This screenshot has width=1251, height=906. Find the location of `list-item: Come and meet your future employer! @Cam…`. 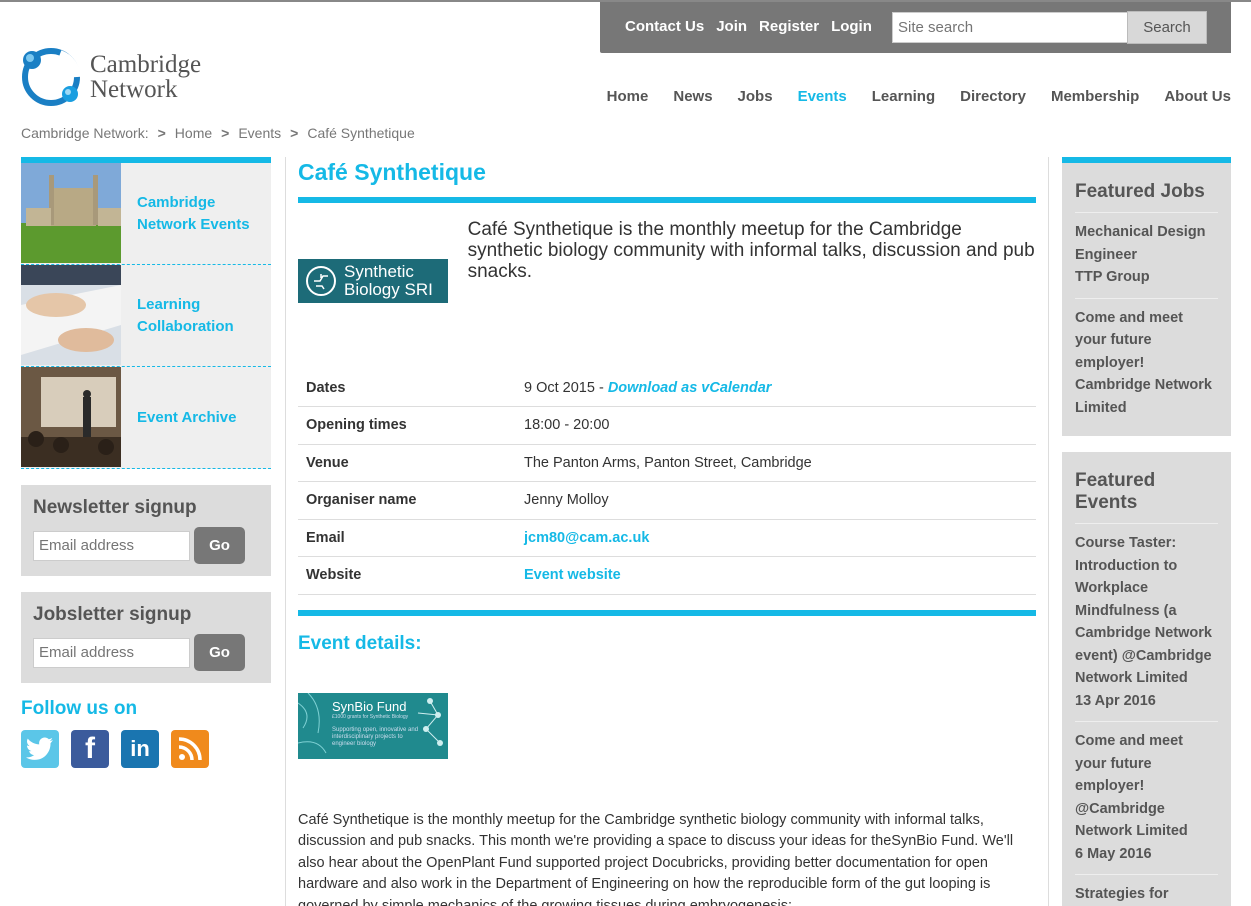

list-item: Come and meet your future employer! @Cam… is located at coordinates (1146, 798).